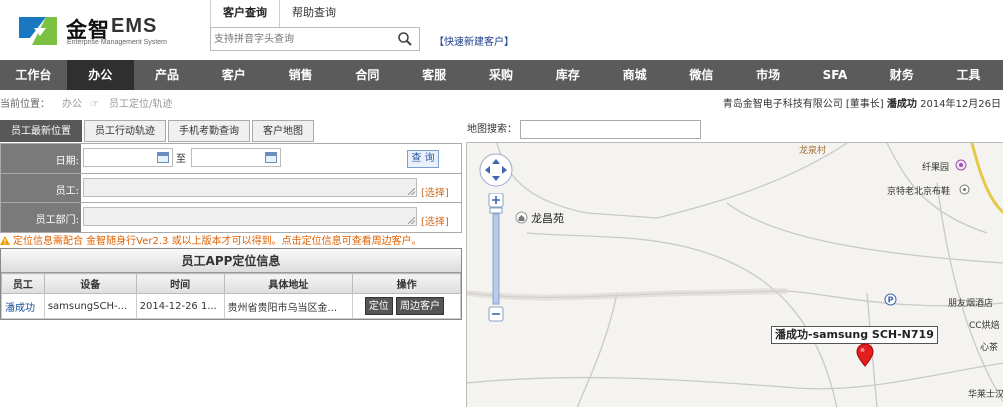  What do you see at coordinates (67, 161) in the screenshot?
I see `date-label: 日期:` at bounding box center [67, 161].